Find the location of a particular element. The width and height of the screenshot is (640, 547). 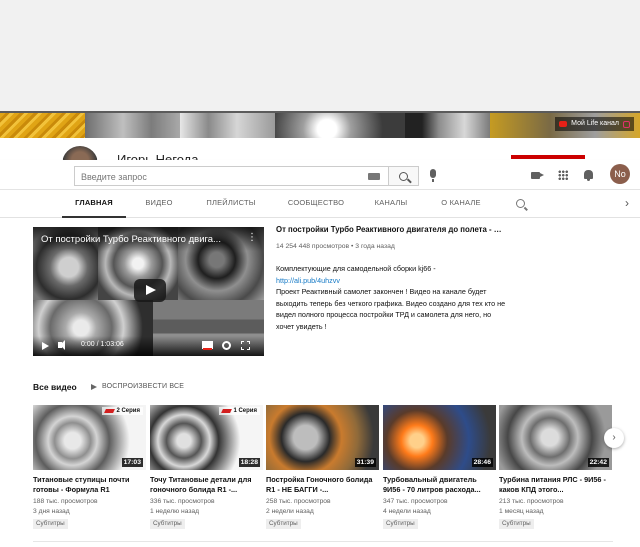

player-more-icon: ⋮ is located at coordinates (252, 237).